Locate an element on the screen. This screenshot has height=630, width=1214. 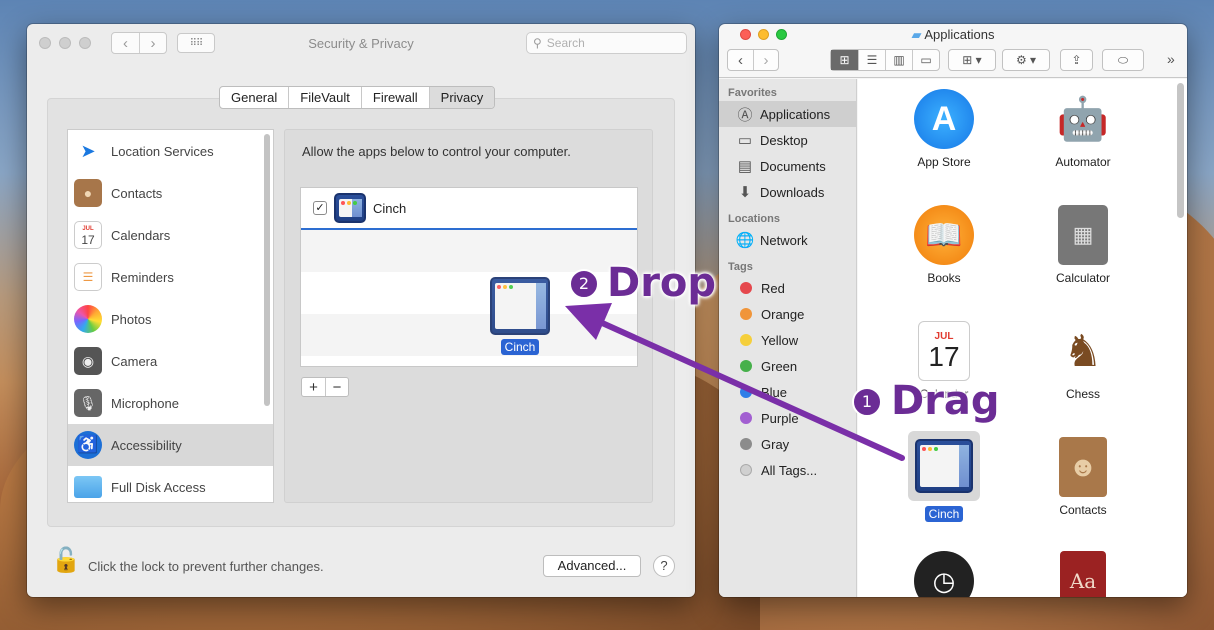
gallery-view-icon: ▭ is located at coordinates (925, 60).